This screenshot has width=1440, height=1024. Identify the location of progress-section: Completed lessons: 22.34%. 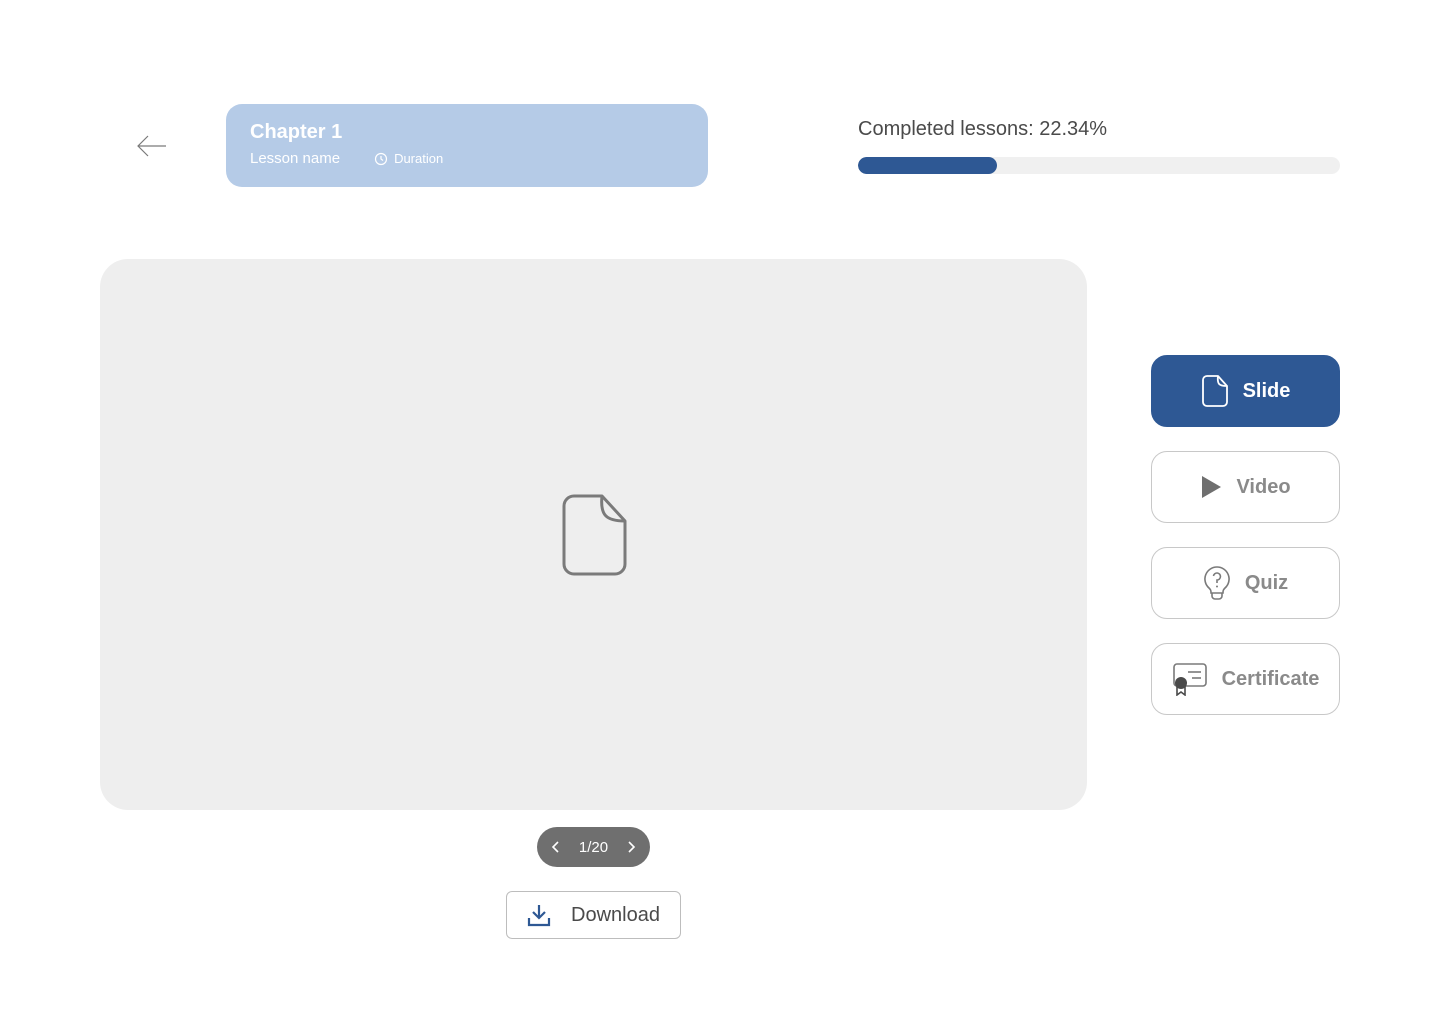
(1099, 145).